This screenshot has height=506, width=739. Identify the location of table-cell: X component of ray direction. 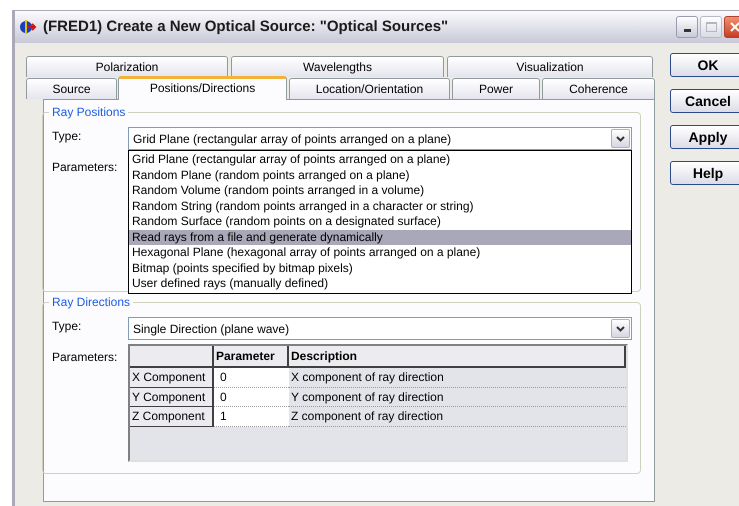
(457, 378).